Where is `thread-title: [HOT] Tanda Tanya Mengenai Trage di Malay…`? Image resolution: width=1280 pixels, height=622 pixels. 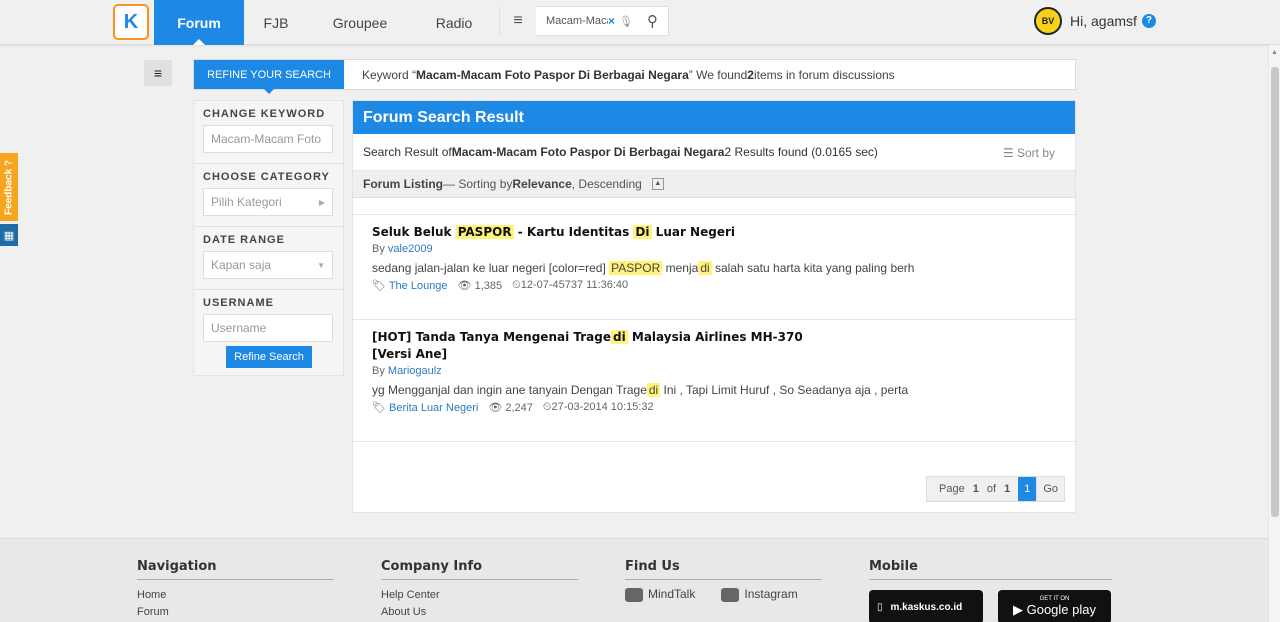
thread-title: [HOT] Tanda Tanya Mengenai Trage di Malay… is located at coordinates (714, 346).